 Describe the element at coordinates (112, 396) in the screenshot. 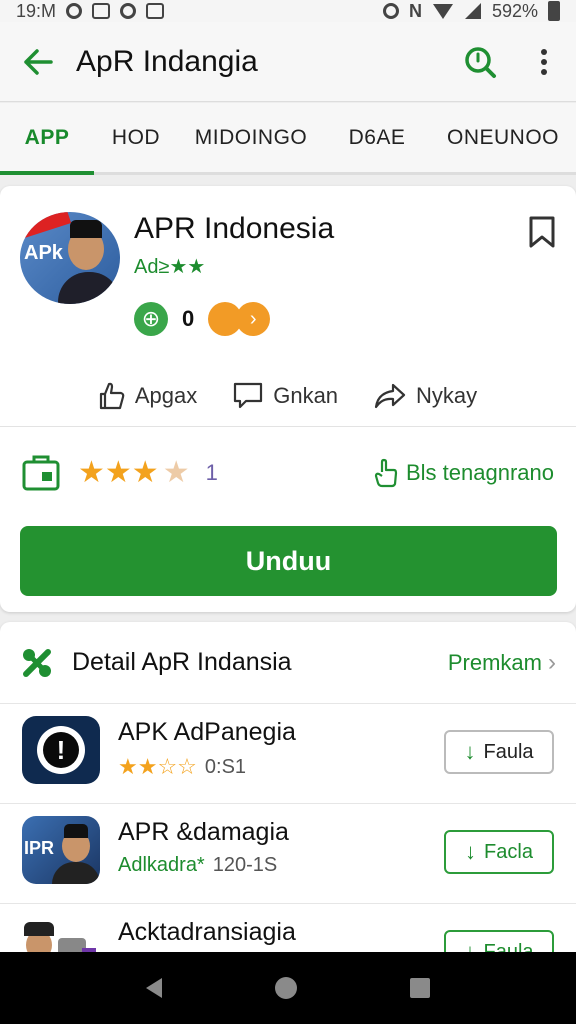

I see `thumbs-up-icon` at that location.